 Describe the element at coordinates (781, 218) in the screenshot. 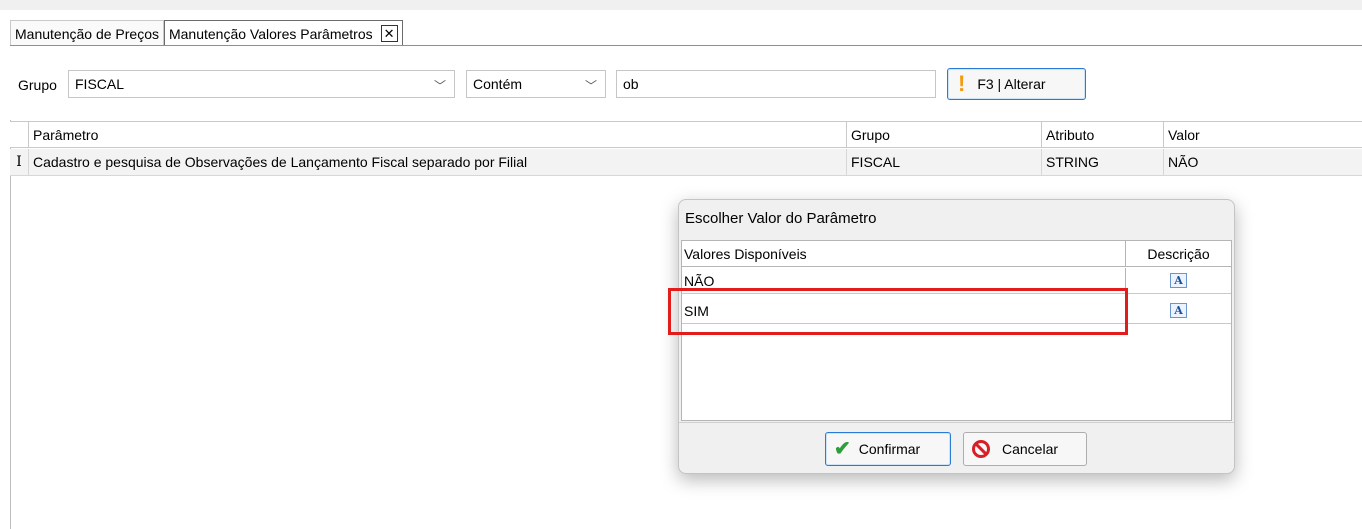

I see `dialog-title: Escolher Valor do Parâmetro` at that location.